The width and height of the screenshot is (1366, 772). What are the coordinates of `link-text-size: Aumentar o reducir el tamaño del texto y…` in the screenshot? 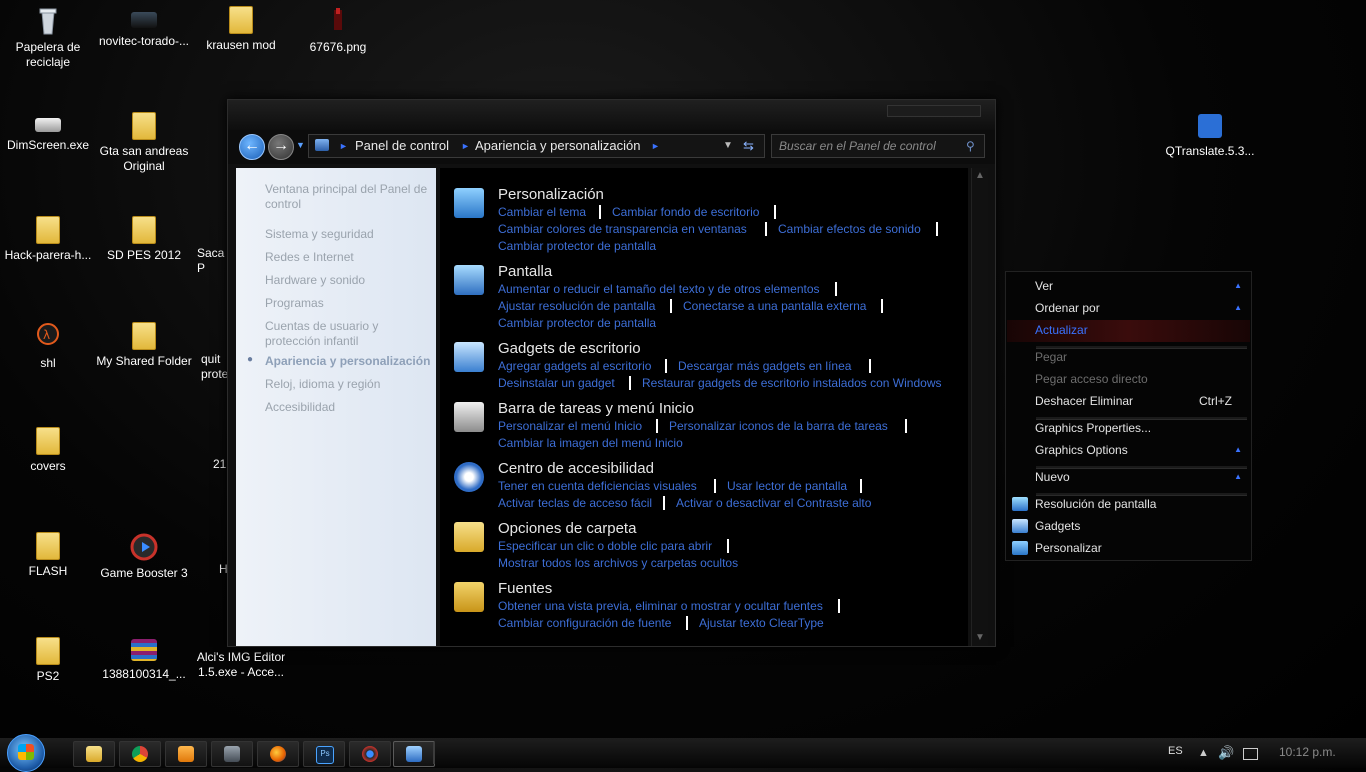 It's located at (659, 289).